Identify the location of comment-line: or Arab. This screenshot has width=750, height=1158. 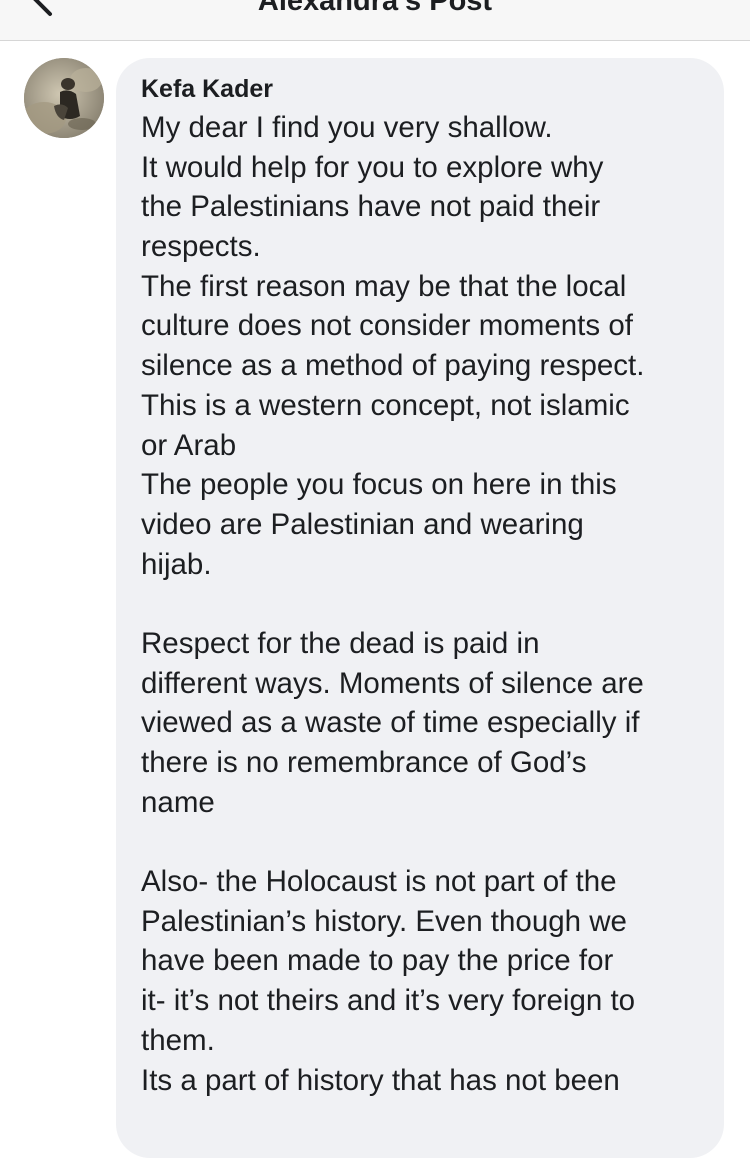
(189, 445).